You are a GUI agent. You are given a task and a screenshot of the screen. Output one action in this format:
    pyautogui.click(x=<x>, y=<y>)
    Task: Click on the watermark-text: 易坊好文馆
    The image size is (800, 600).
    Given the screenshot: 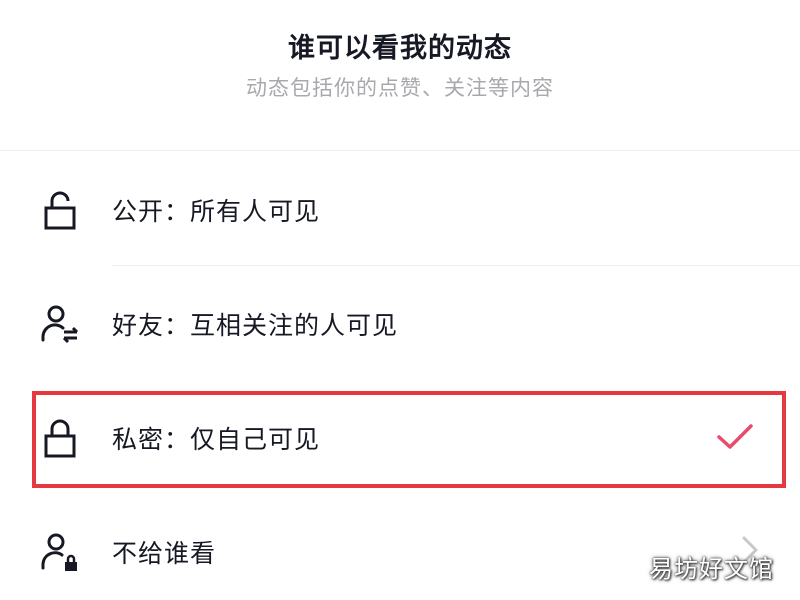 What is the action you would take?
    pyautogui.click(x=711, y=569)
    